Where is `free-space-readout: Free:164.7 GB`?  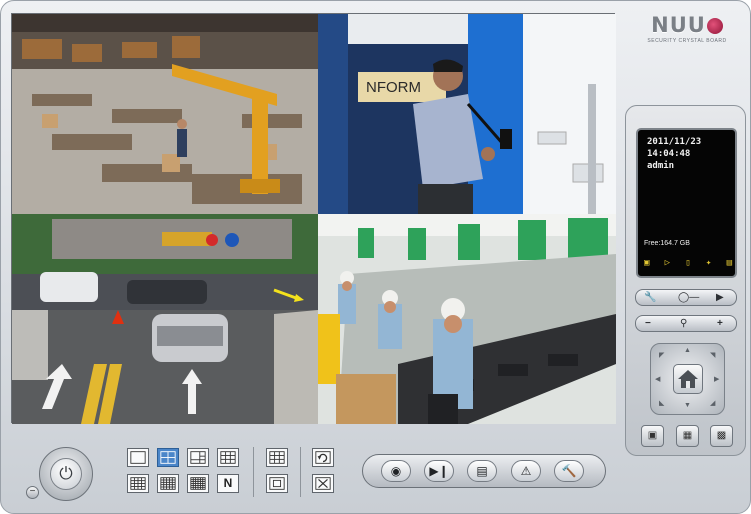
free-space-readout: Free:164.7 GB is located at coordinates (667, 243).